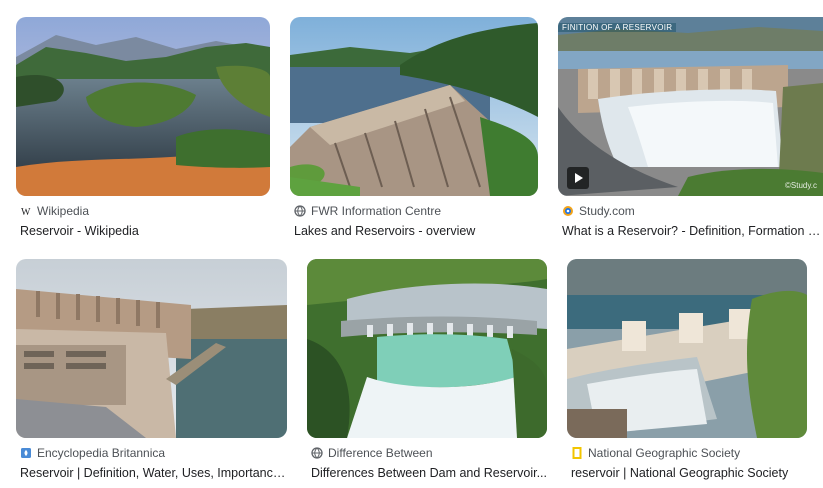 This screenshot has width=823, height=488. I want to click on result-title: reservoir | National Geographic Society, so click(689, 473).